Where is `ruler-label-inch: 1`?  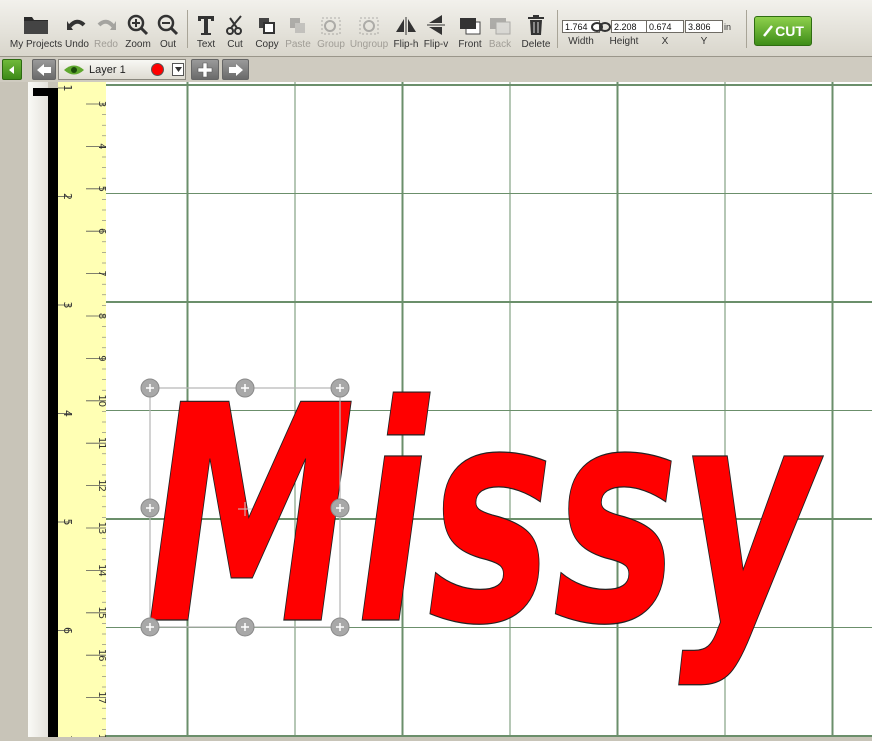 ruler-label-inch: 1 is located at coordinates (67, 88).